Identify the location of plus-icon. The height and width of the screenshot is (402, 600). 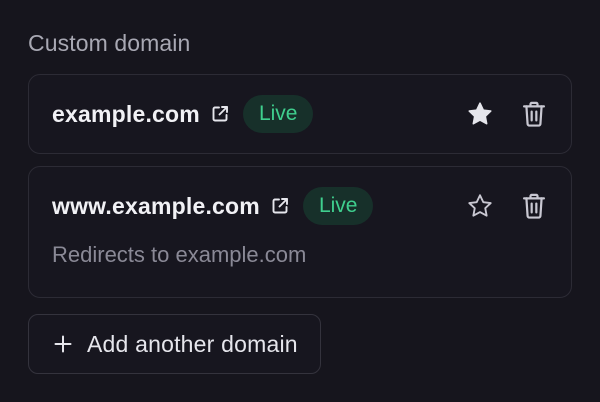
(63, 344).